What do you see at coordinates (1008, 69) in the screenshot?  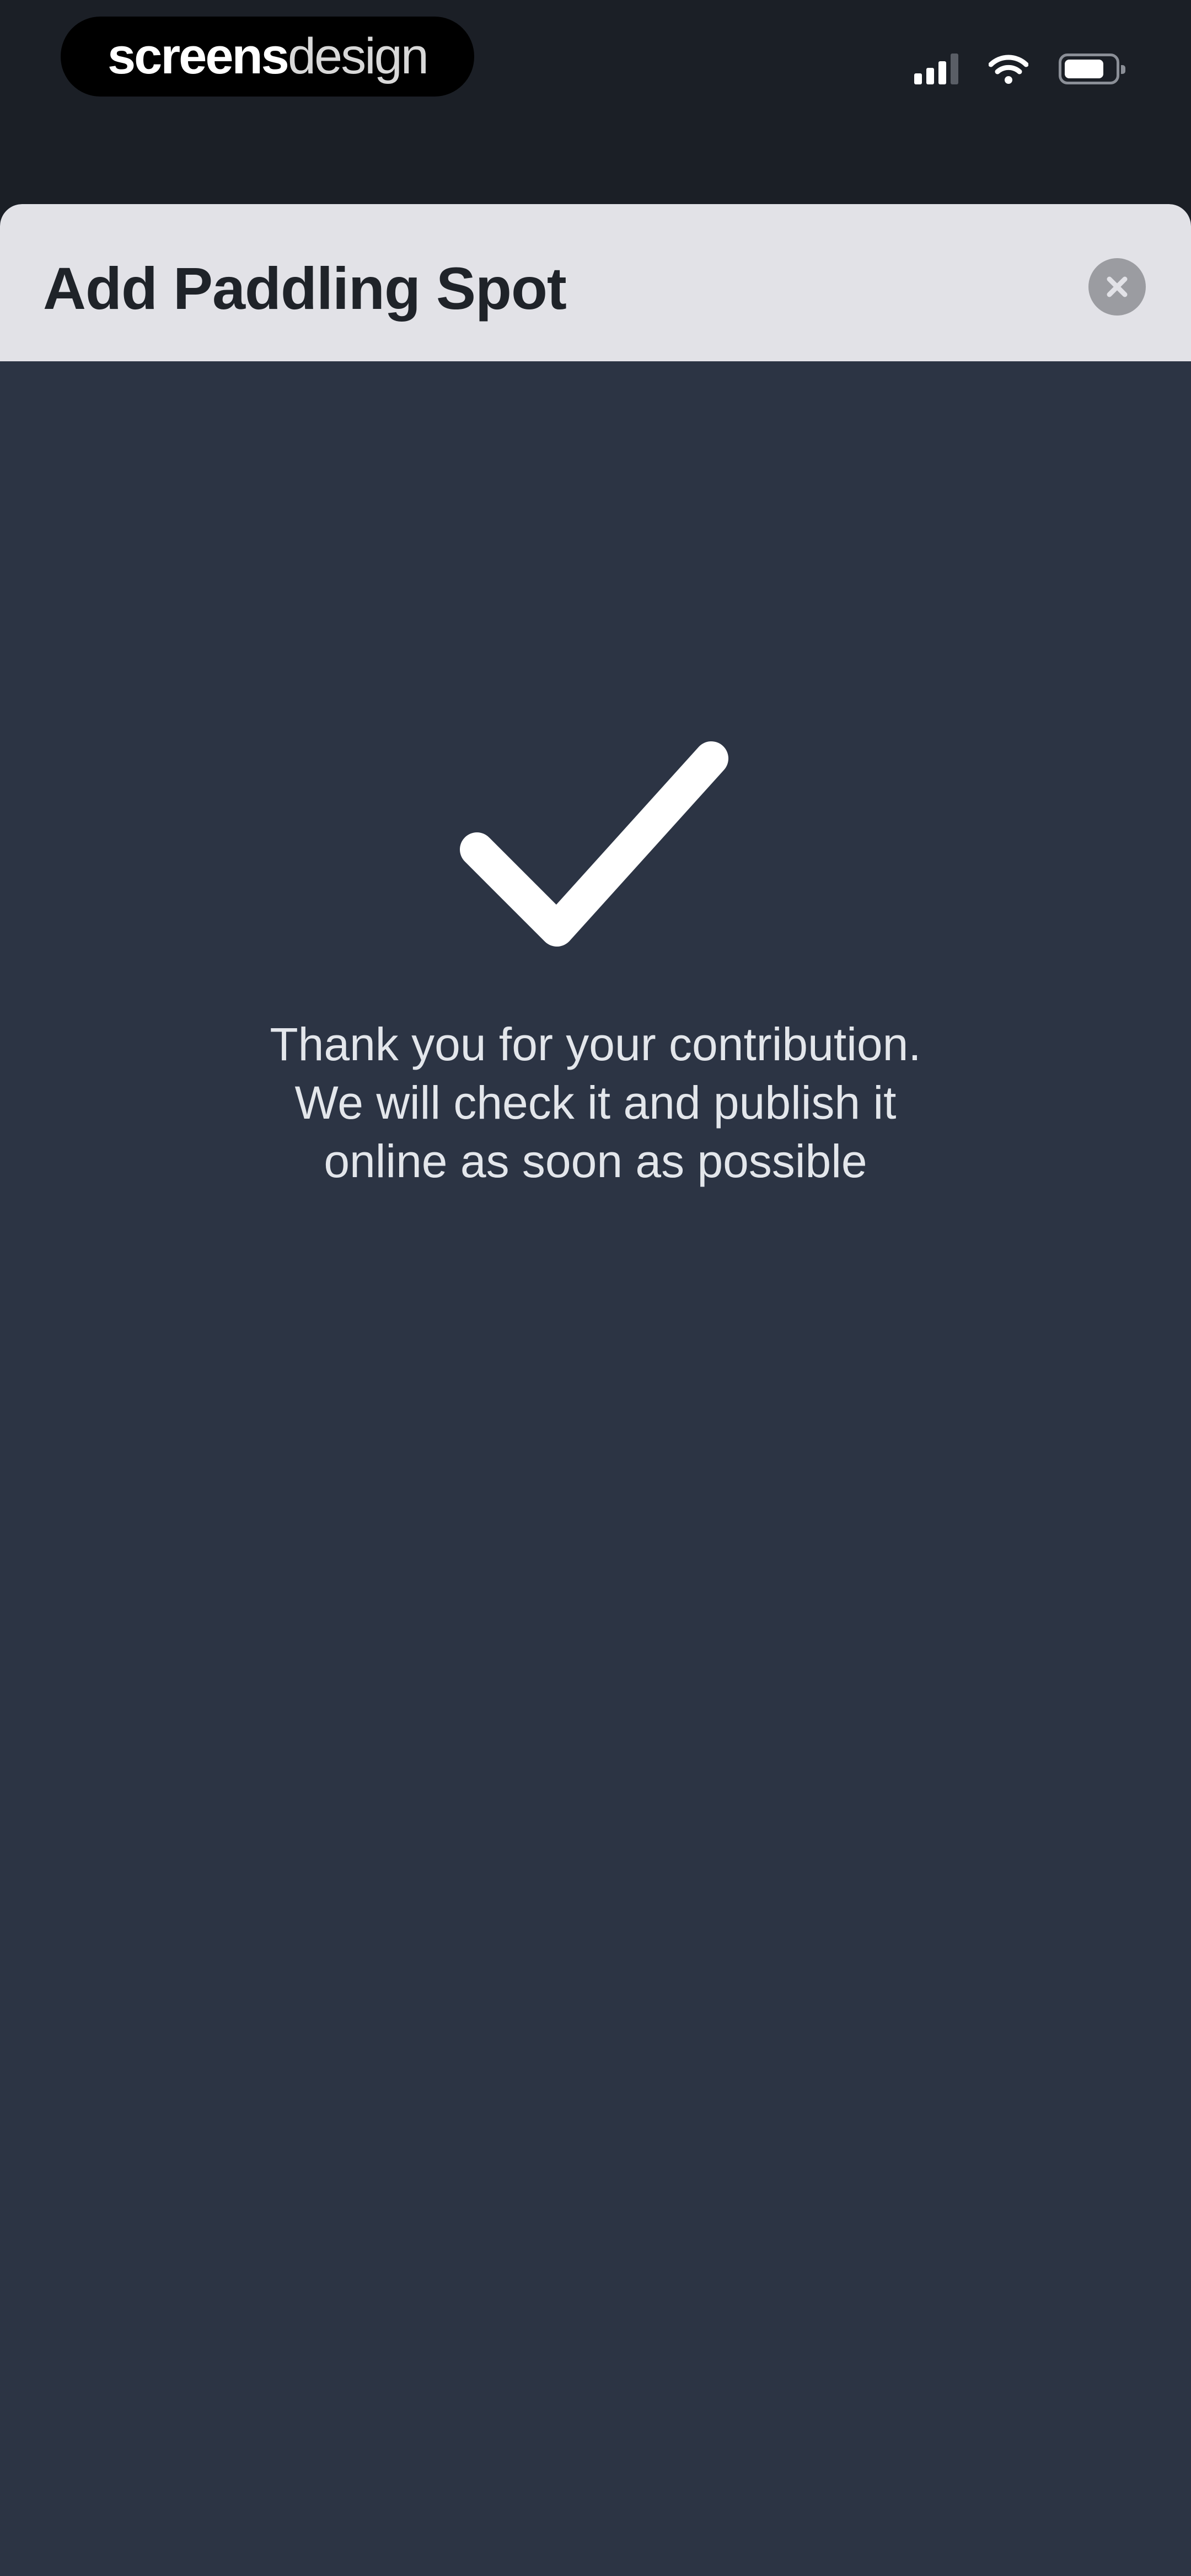 I see `wifi-icon` at bounding box center [1008, 69].